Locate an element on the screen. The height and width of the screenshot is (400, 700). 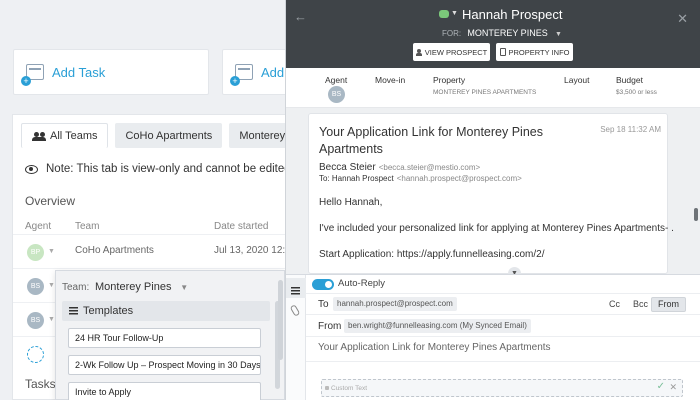
custom-text-label: Custom Text is located at coordinates (349, 388).